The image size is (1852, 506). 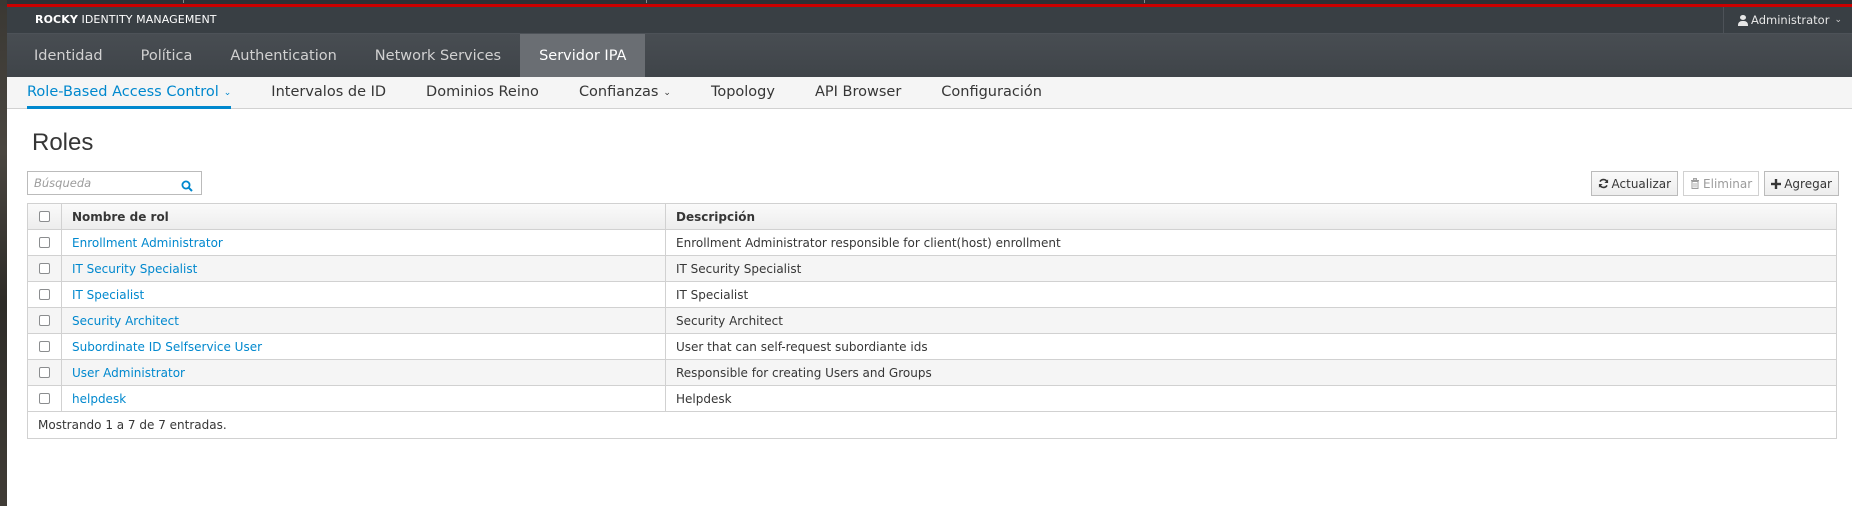 I want to click on role-name-link: Enrollment Administrator, so click(x=147, y=243).